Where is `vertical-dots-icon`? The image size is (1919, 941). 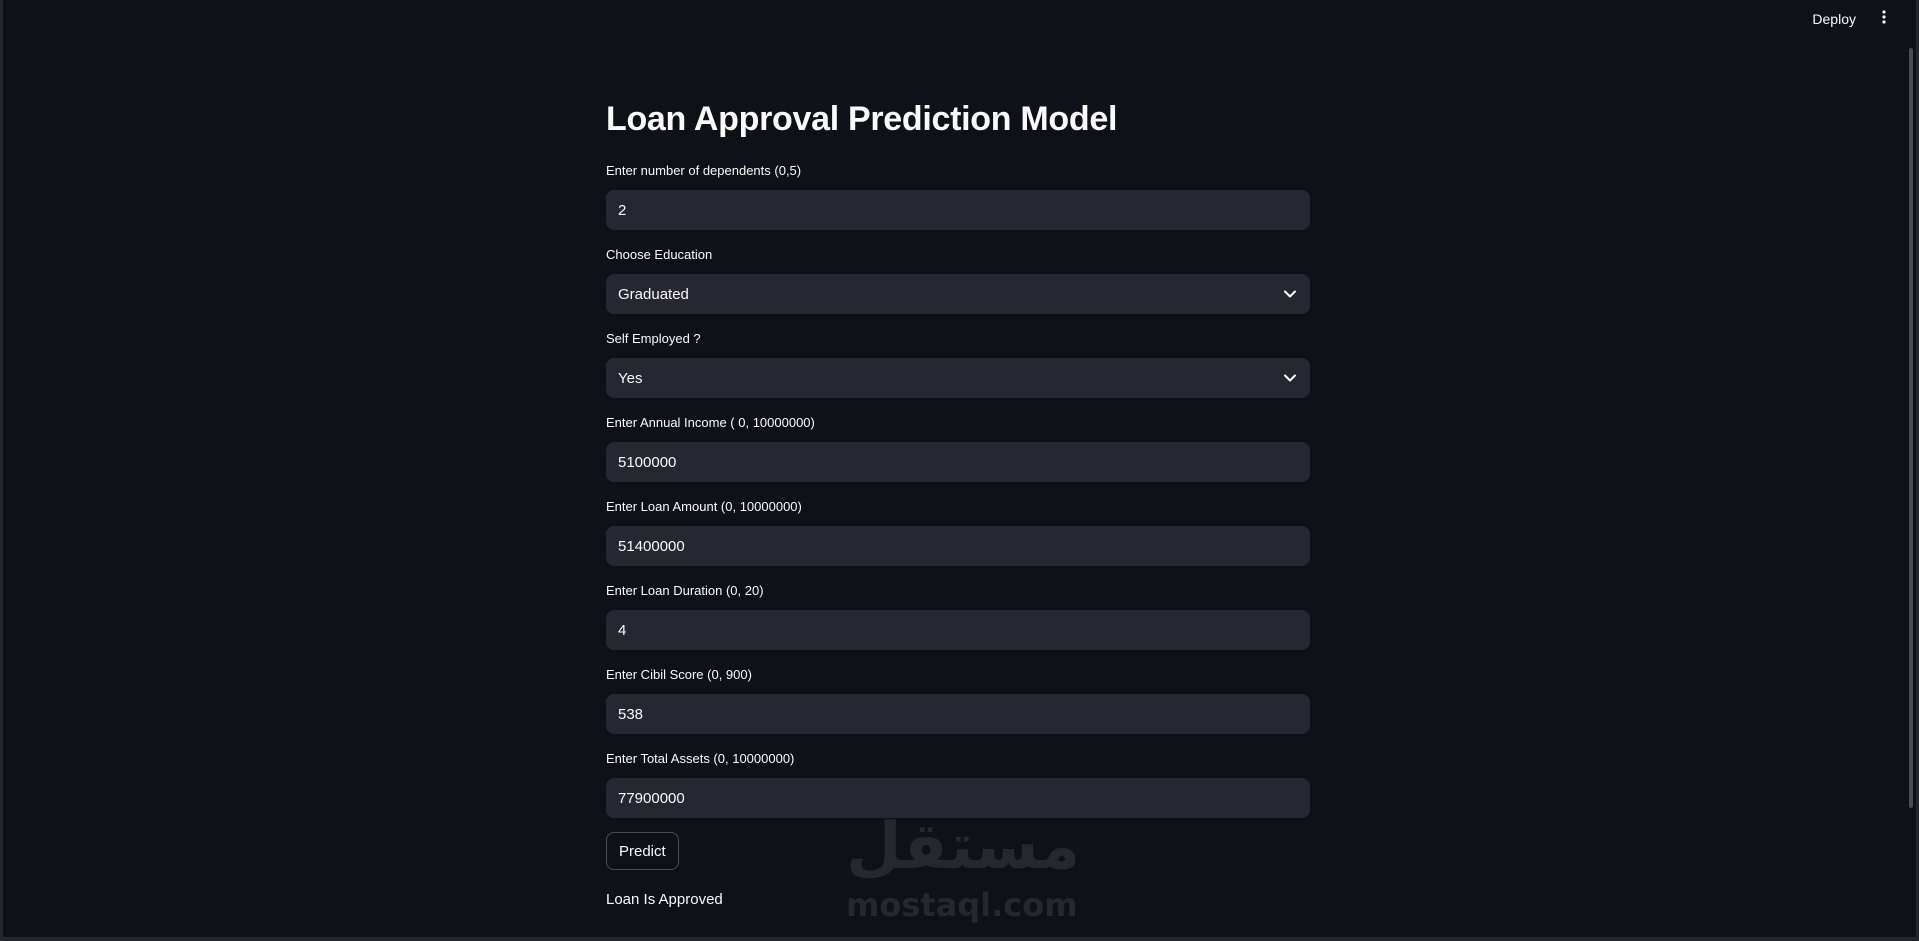 vertical-dots-icon is located at coordinates (1884, 19).